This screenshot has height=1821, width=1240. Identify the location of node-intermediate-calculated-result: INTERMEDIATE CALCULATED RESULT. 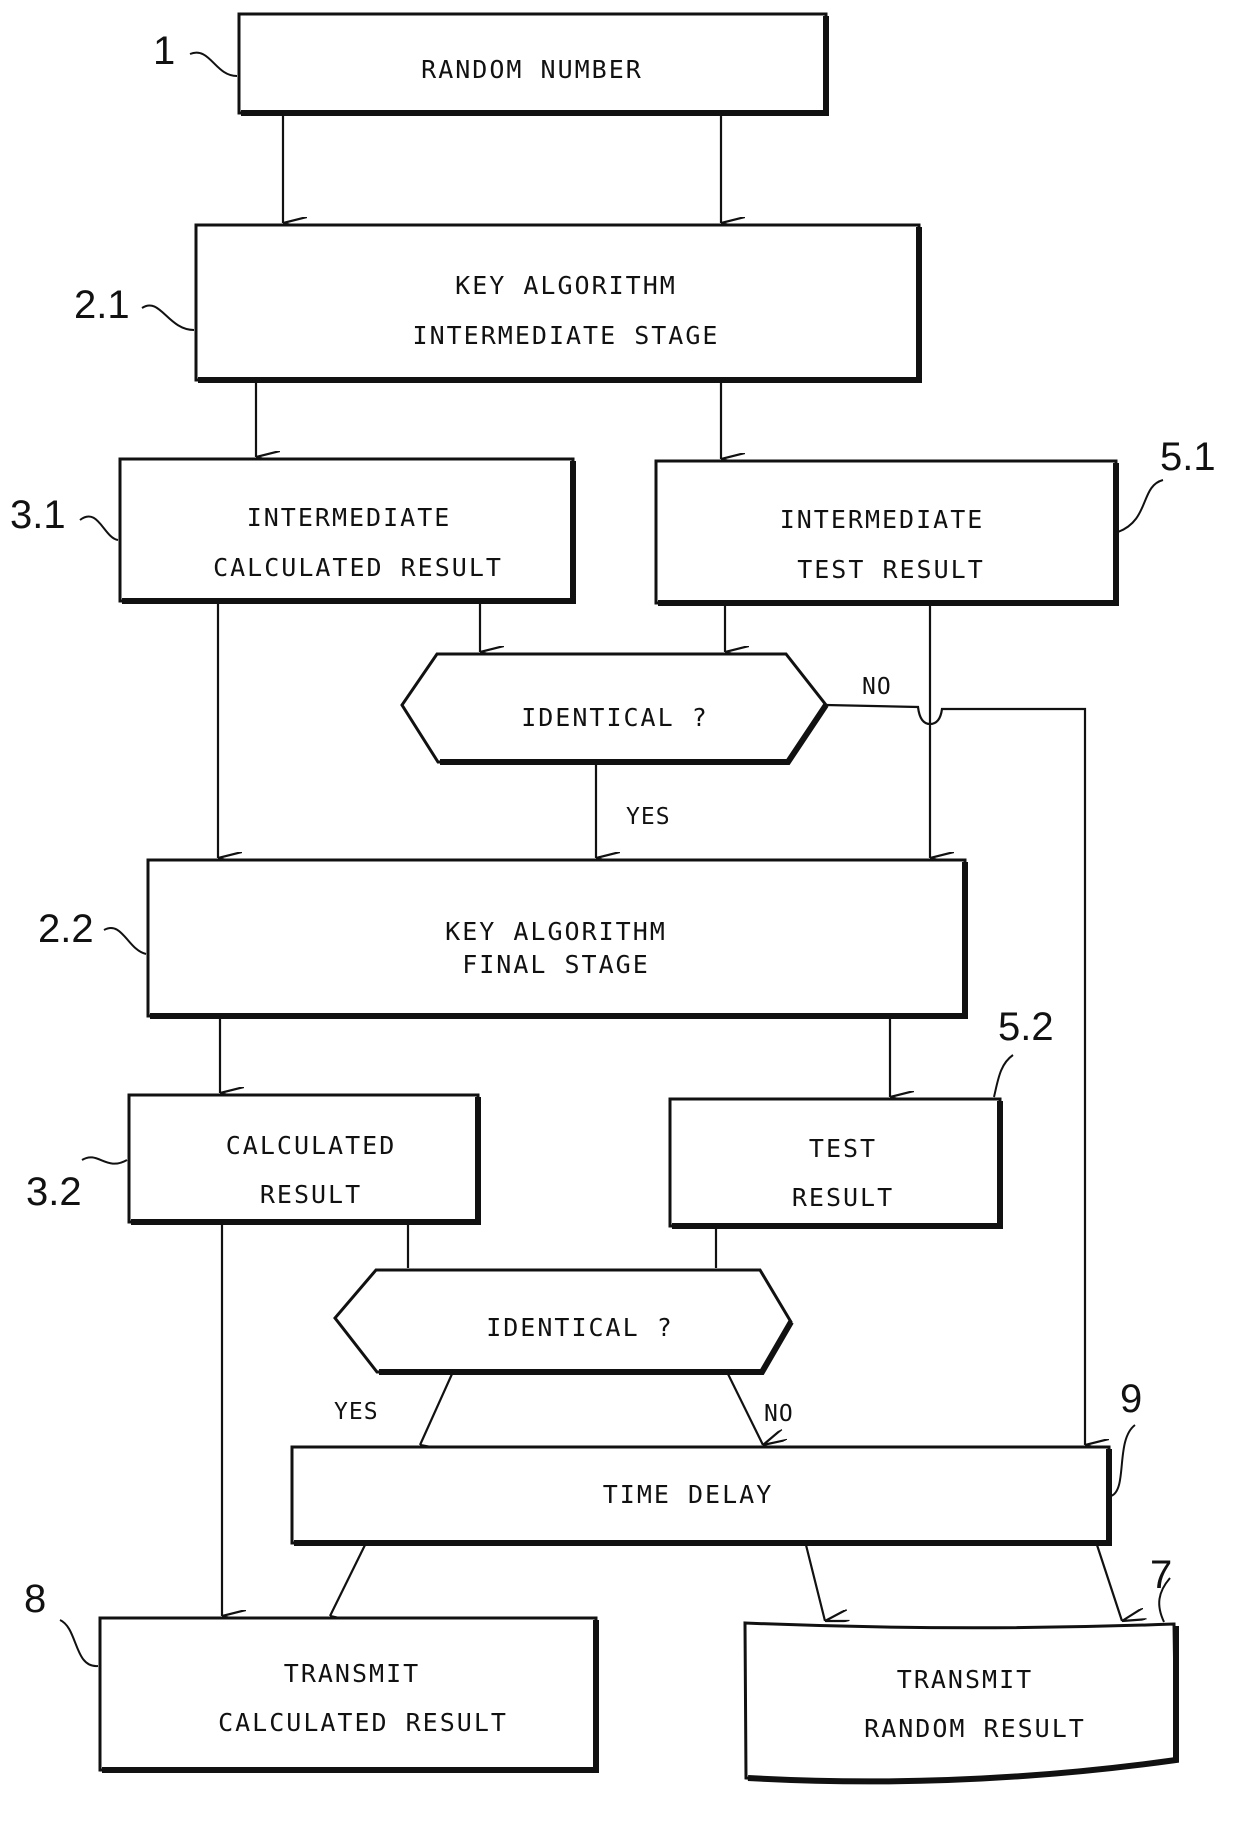
(347, 530).